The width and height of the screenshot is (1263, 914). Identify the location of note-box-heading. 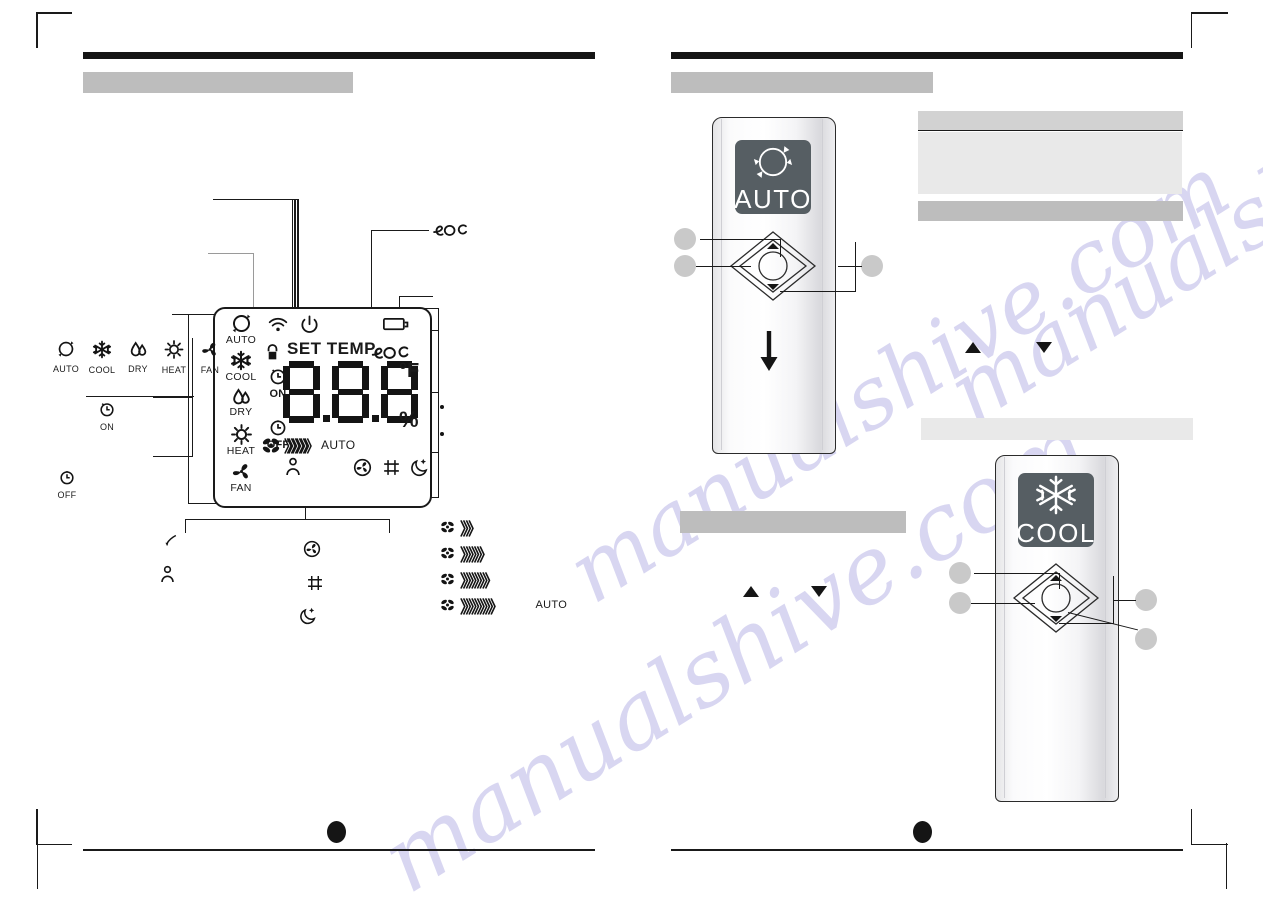
(1050, 120).